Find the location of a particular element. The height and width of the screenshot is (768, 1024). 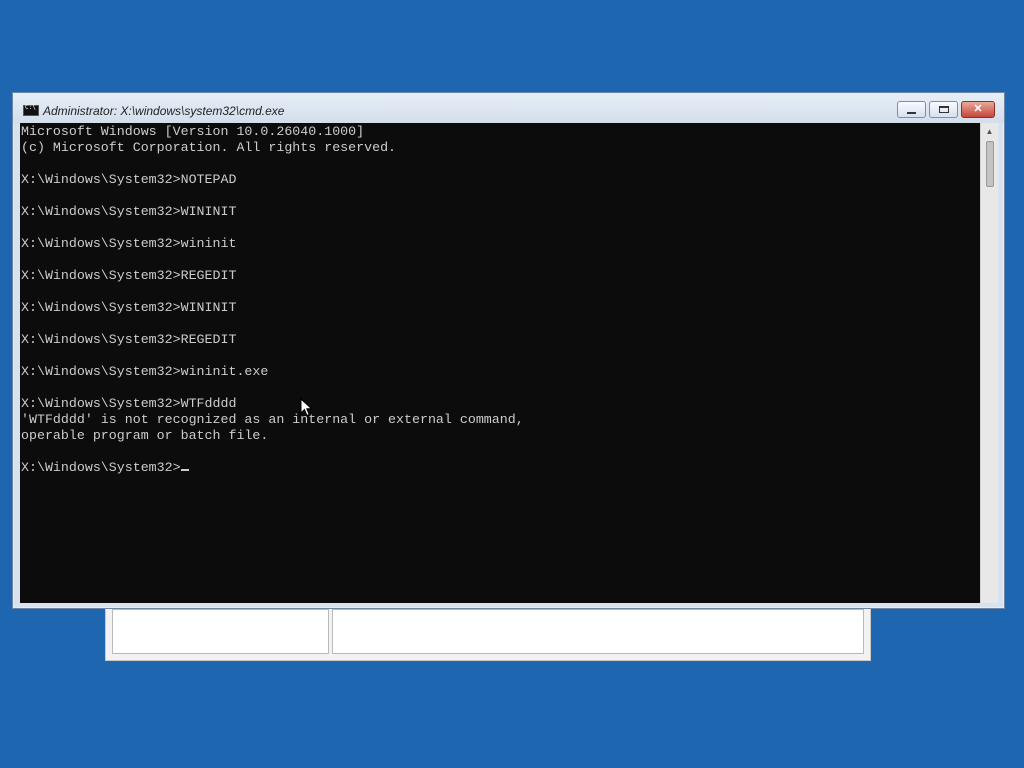

text-cursor is located at coordinates (184, 470).